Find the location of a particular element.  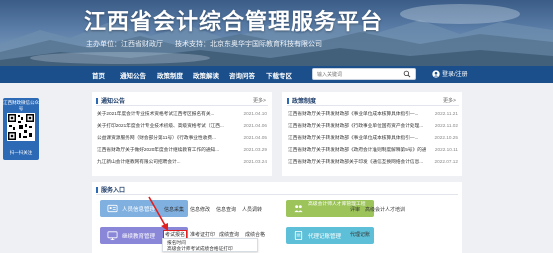

list-item: 江西省财政厅关于做好2020年度会计继续教育工作的通知... 2021.03.29 is located at coordinates (182, 151).